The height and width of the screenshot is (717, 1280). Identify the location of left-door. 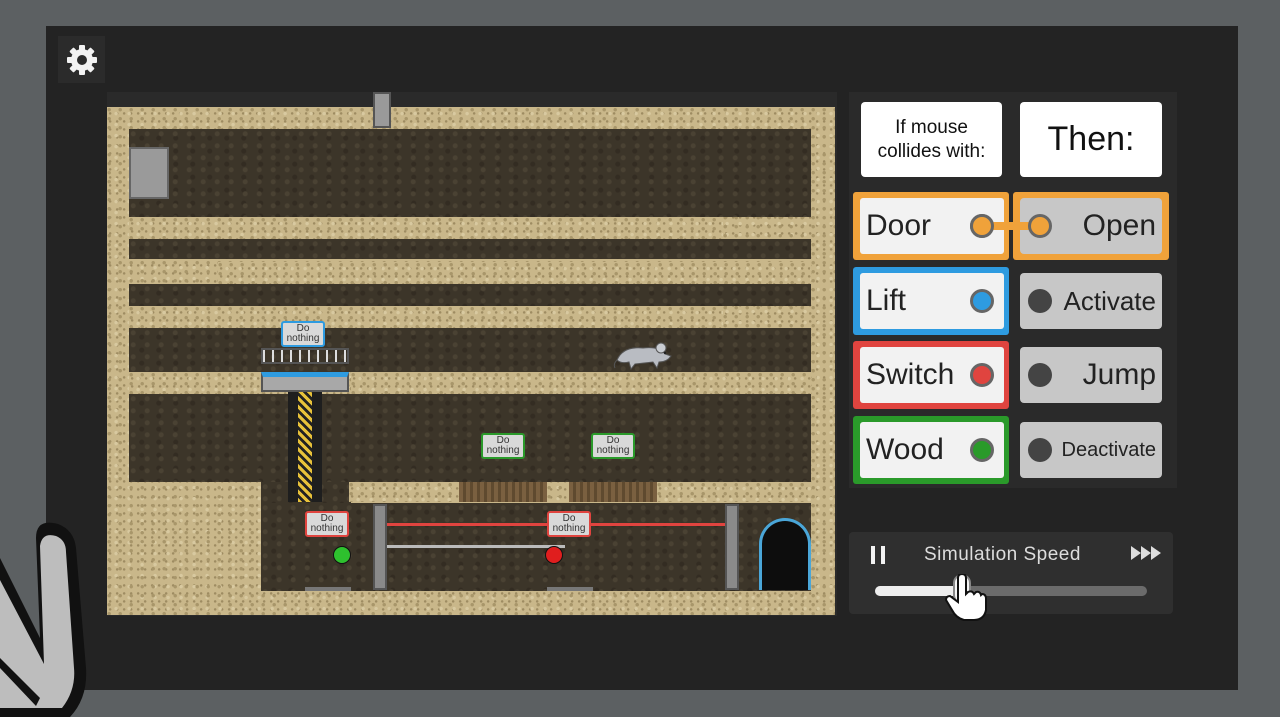
(149, 173).